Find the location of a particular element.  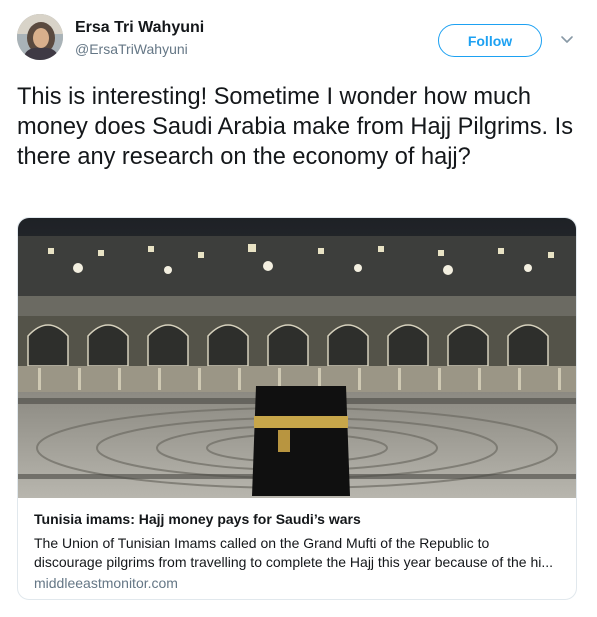

card-domain: middleeastmonitor.com is located at coordinates (106, 583).